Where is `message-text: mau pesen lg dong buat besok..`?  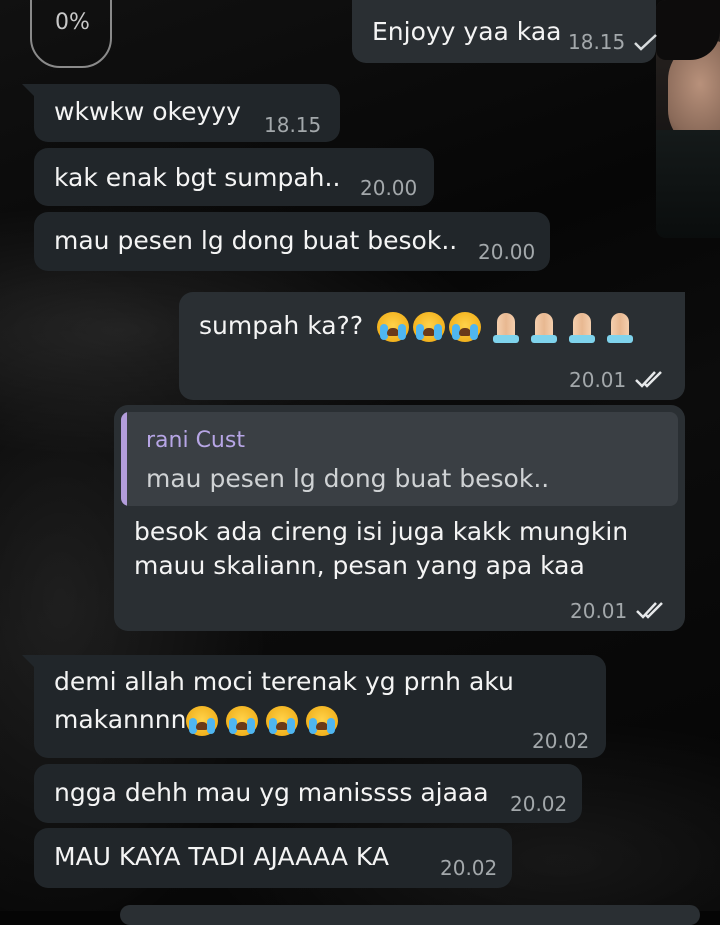
message-text: mau pesen lg dong buat besok.. is located at coordinates (256, 240).